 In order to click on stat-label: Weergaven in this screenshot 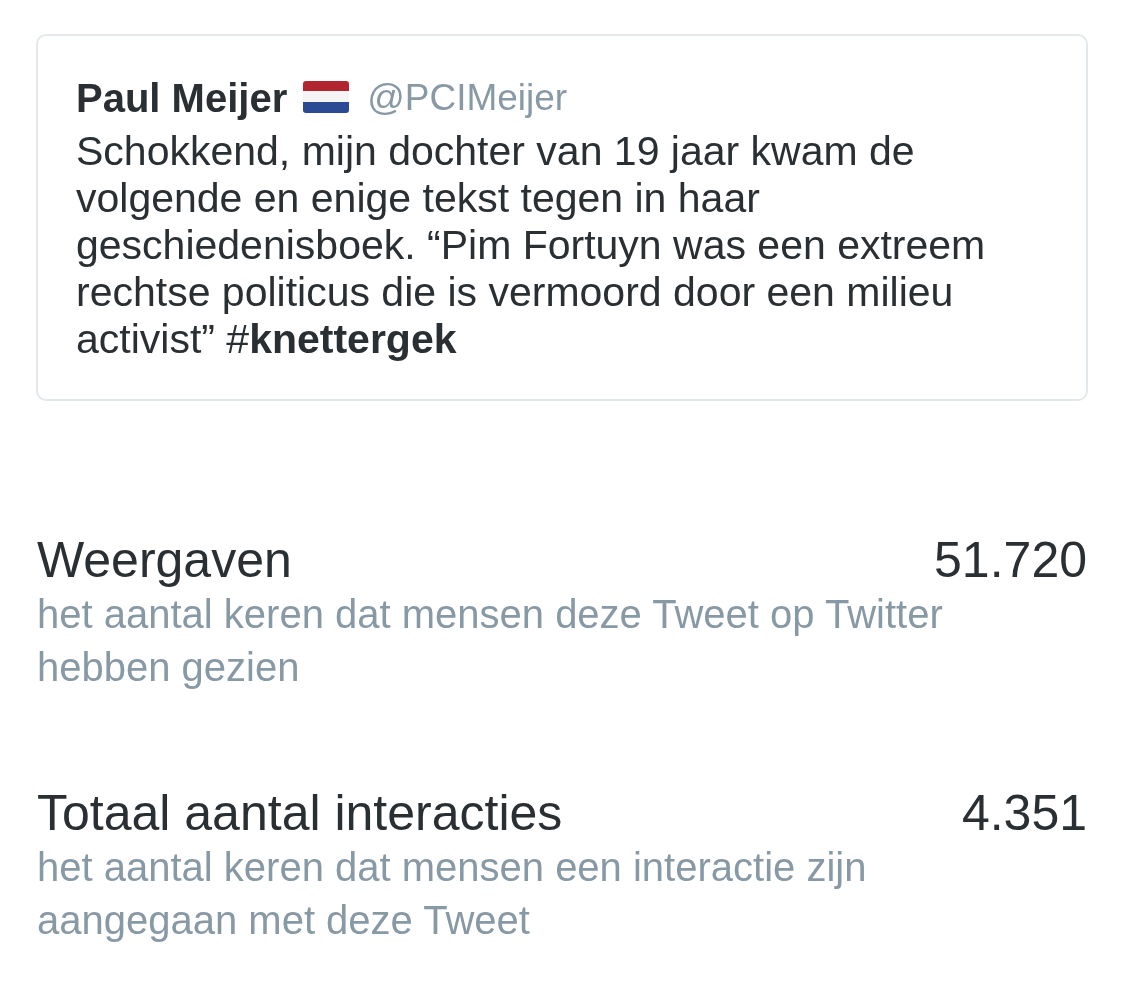, I will do `click(164, 560)`.